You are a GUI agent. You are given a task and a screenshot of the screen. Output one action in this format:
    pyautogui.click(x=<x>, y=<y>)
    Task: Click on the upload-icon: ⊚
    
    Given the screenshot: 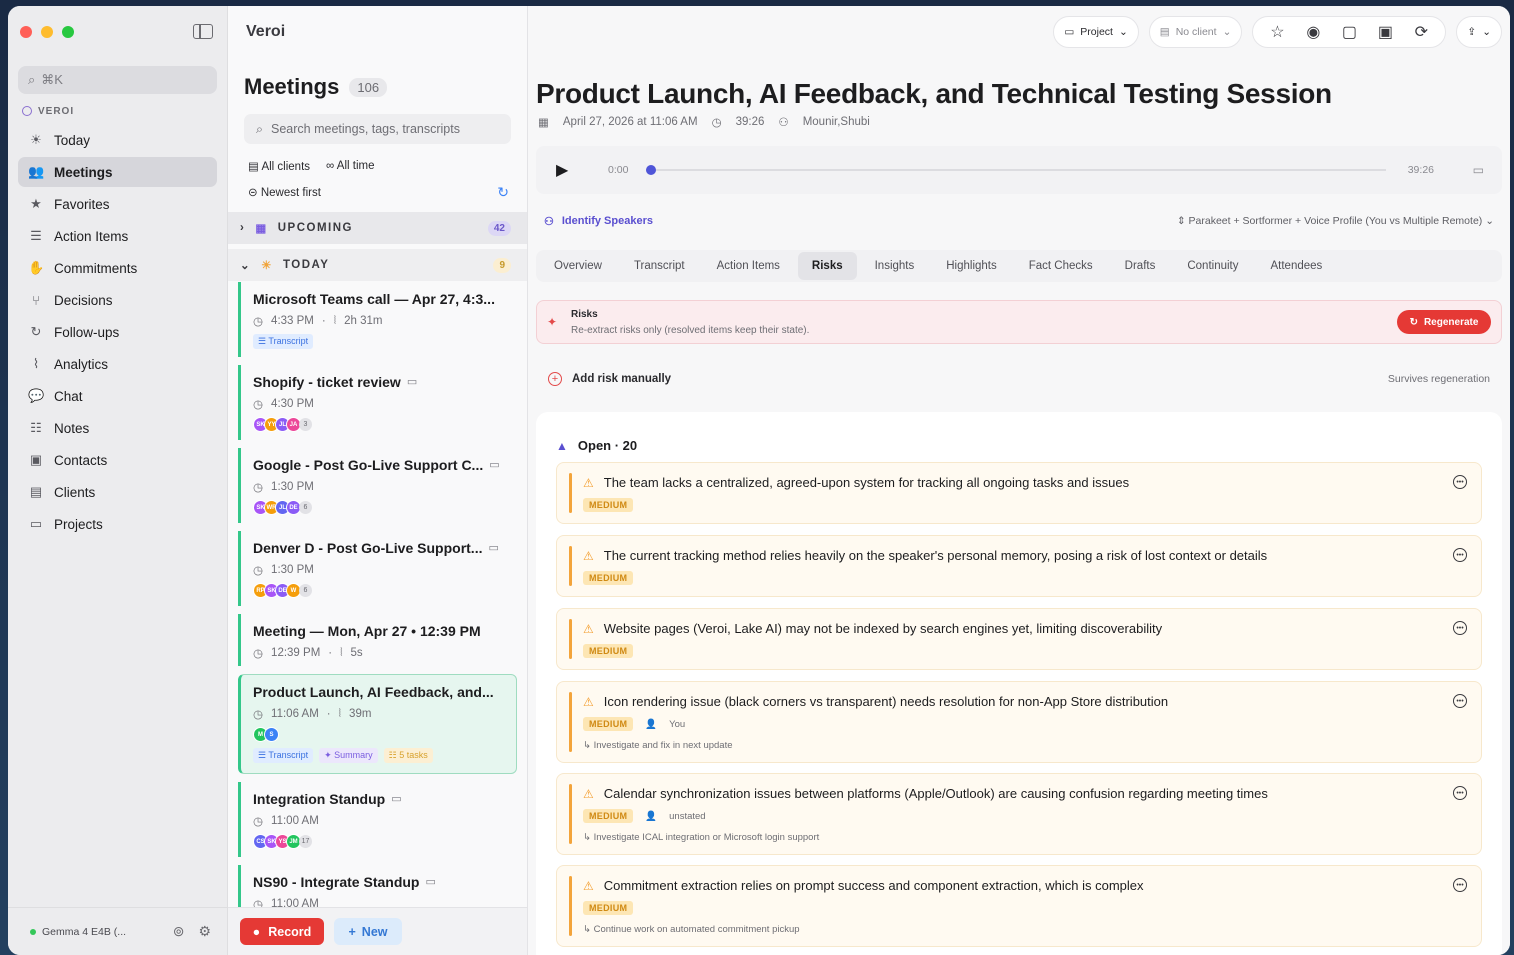 What is the action you would take?
    pyautogui.click(x=179, y=931)
    